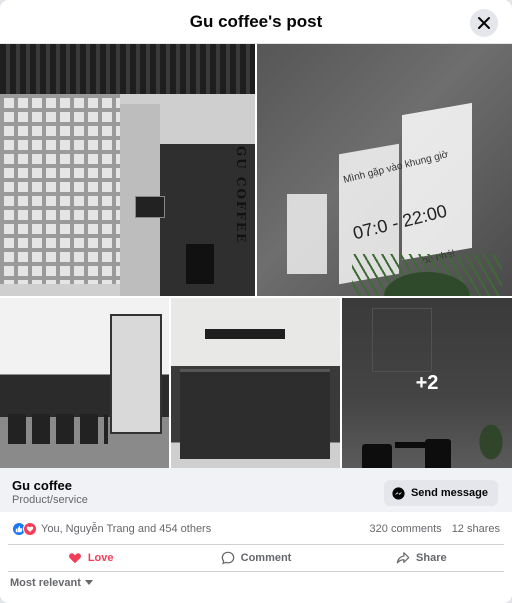 The width and height of the screenshot is (512, 603). I want to click on send-message-label: Send message, so click(449, 493).